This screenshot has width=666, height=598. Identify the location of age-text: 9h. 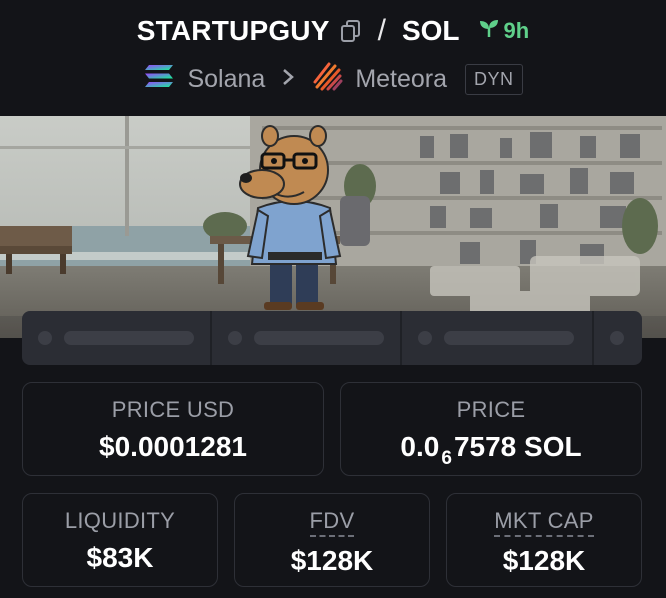
(516, 30).